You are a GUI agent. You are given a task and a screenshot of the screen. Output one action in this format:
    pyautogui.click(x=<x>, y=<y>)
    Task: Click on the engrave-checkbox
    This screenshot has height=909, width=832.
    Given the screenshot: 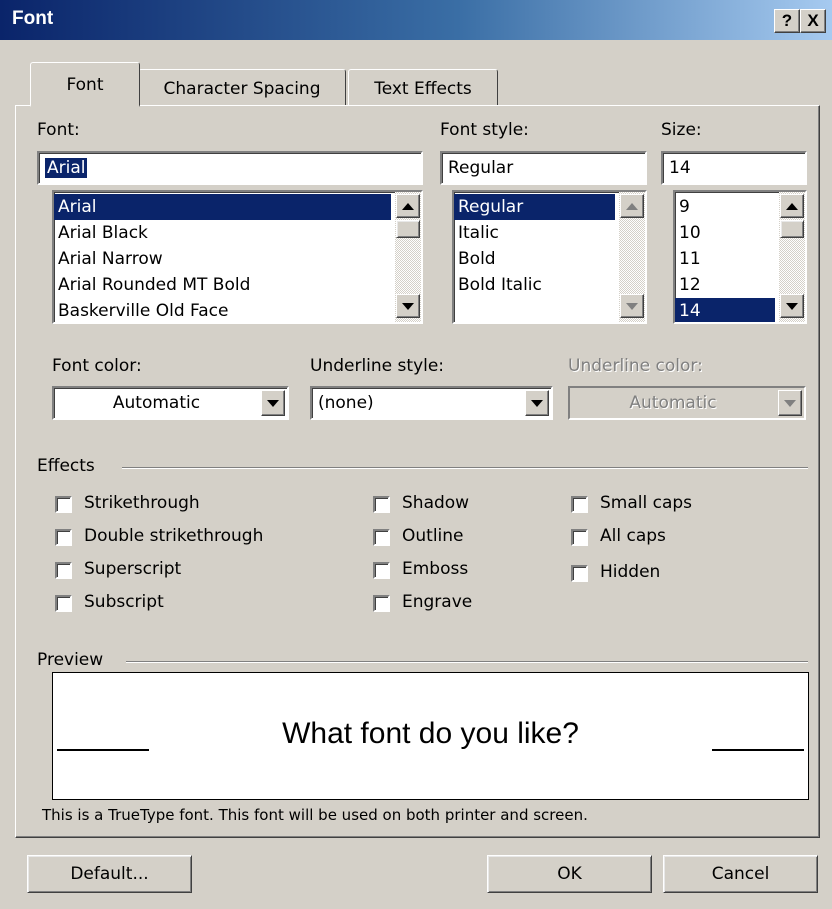 What is the action you would take?
    pyautogui.click(x=381, y=603)
    